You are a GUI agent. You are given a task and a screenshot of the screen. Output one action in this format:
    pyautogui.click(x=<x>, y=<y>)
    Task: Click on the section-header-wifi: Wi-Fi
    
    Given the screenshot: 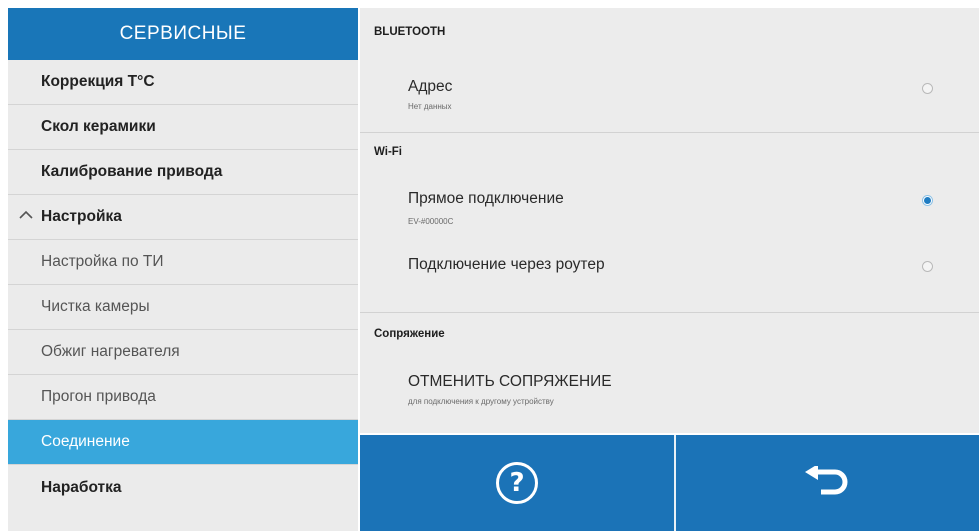 What is the action you would take?
    pyautogui.click(x=388, y=152)
    